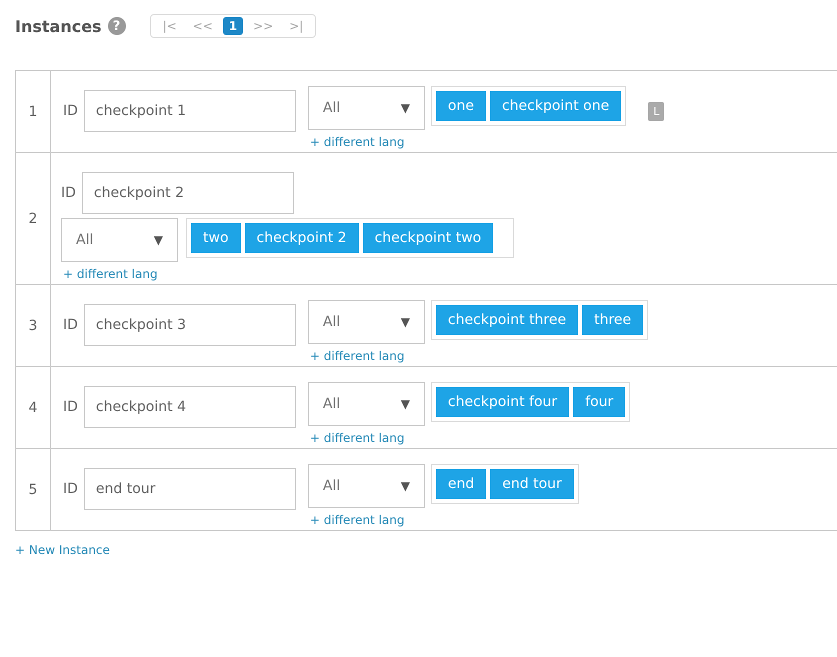 This screenshot has height=657, width=837. I want to click on id-input-field: checkpoint 4, so click(190, 407).